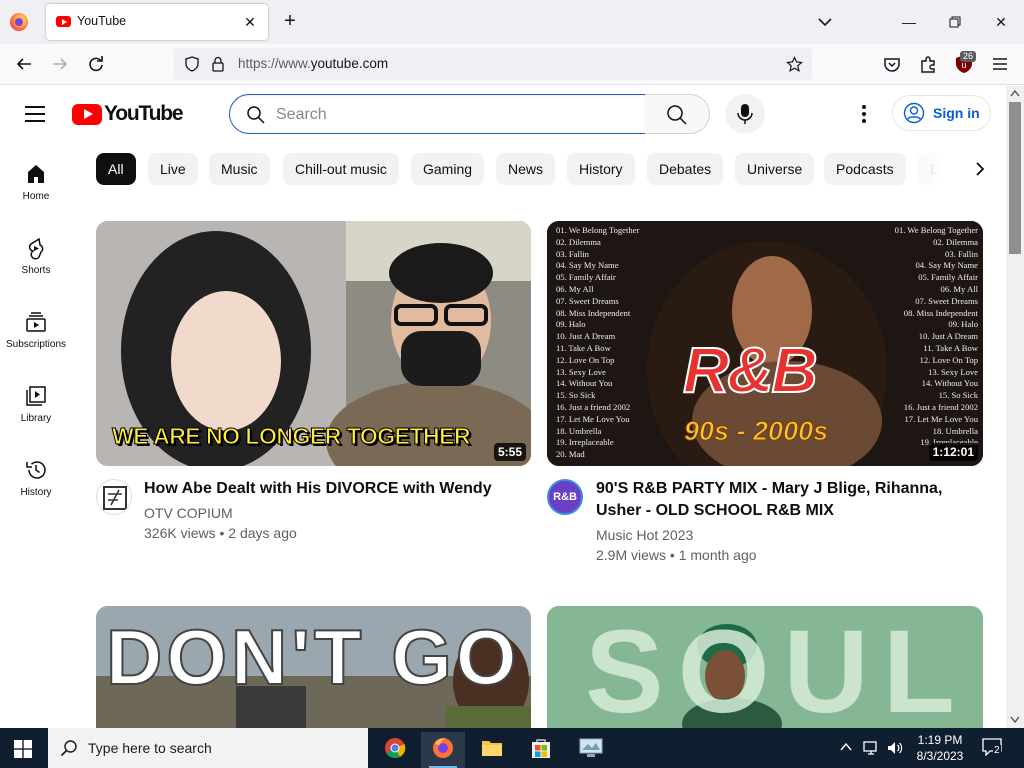 This screenshot has width=1024, height=768. I want to click on thumbnail-2-decades-text: 90s - 2000s, so click(756, 431).